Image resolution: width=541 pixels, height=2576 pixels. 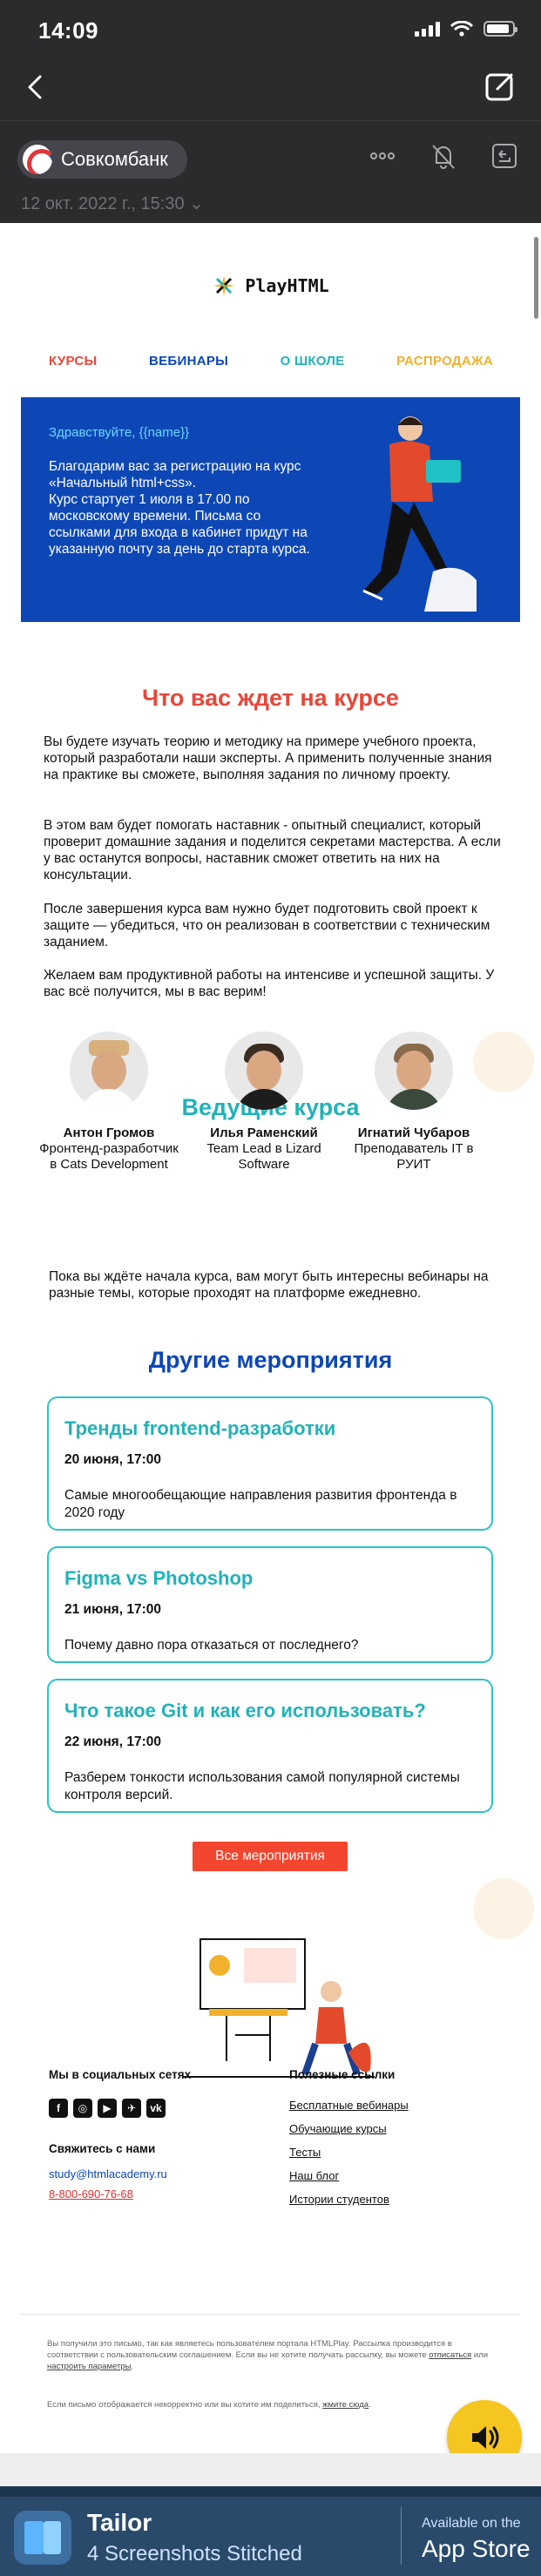 I want to click on brand-logo: PlayHTML, so click(x=270, y=286).